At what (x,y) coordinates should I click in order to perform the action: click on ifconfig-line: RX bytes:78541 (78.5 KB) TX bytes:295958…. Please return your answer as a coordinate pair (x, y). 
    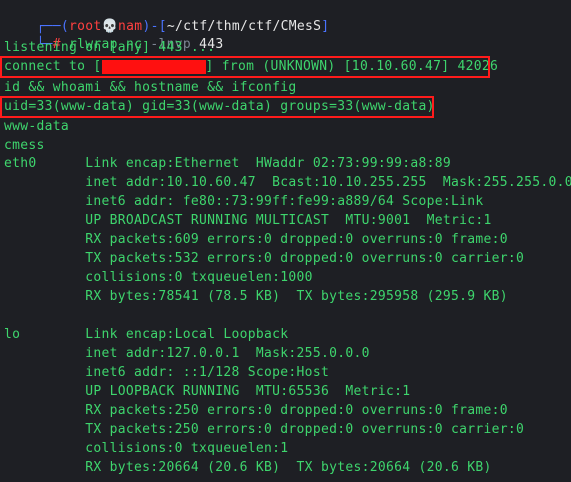
    Looking at the image, I should click on (256, 296).